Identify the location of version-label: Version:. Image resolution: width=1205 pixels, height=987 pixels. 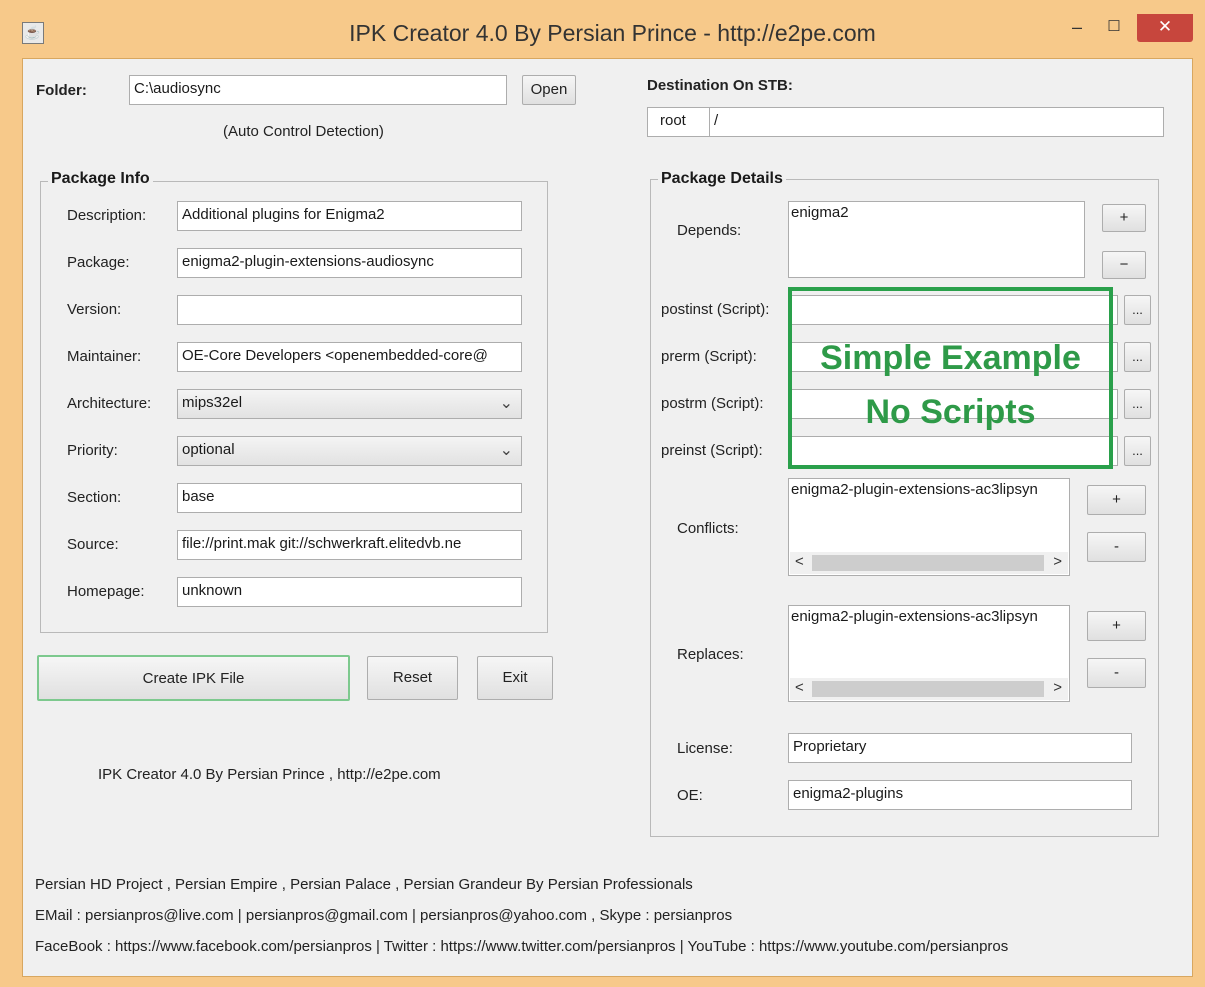
(94, 309).